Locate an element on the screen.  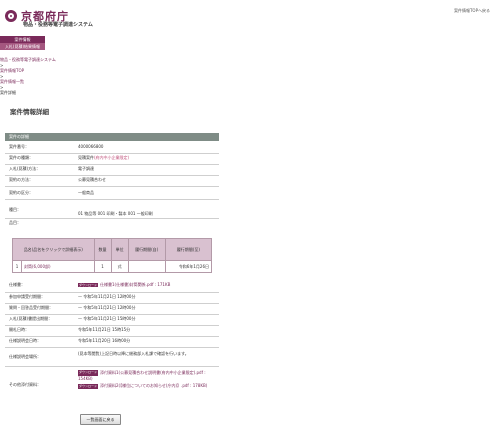
side-menu: 案件情報 入札(見積)結果情報 is located at coordinates (22, 43).